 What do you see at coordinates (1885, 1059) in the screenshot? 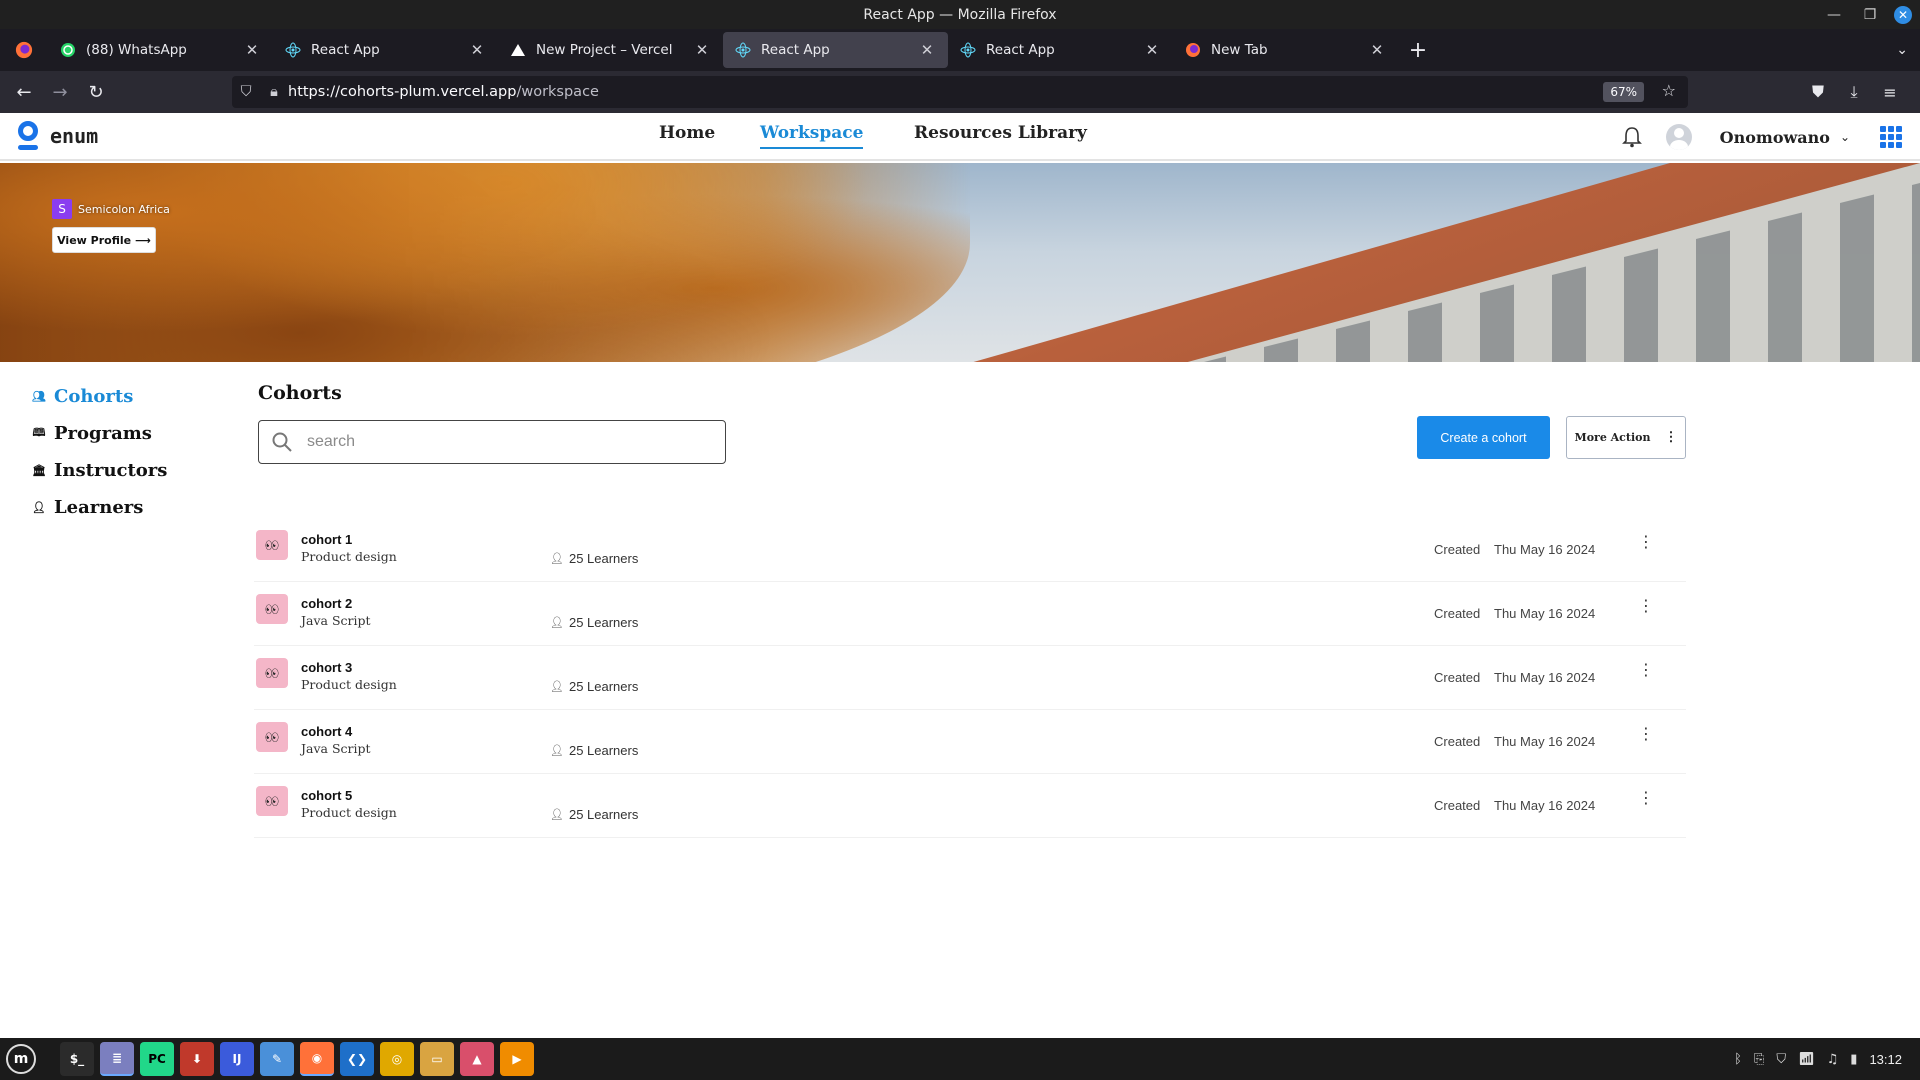
I see `clock: 13:12` at bounding box center [1885, 1059].